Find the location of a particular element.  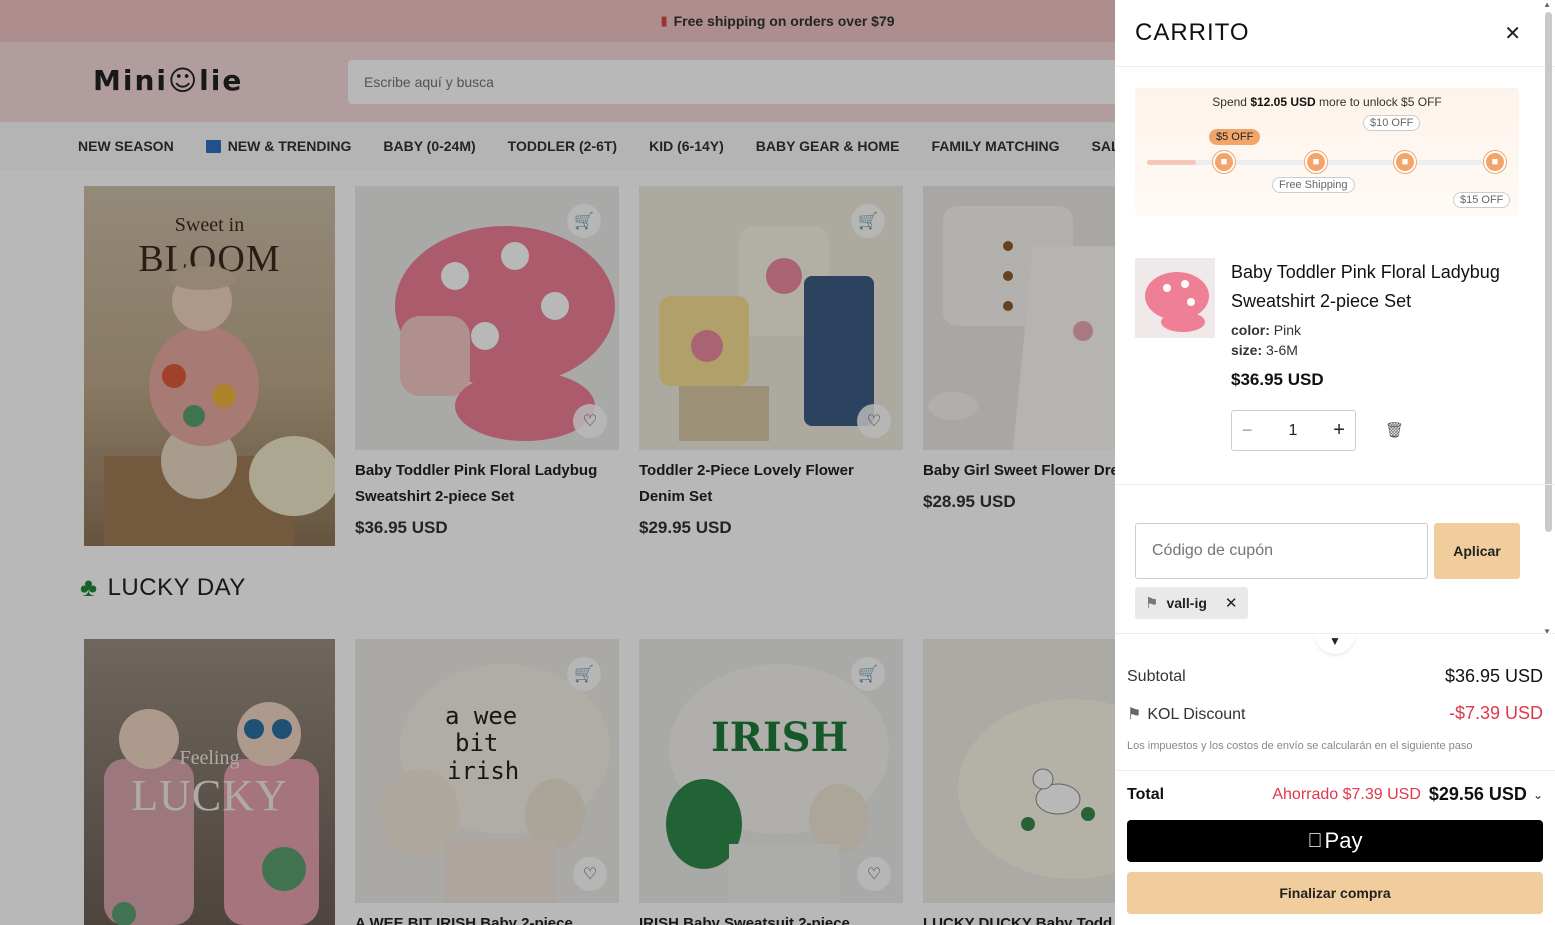

plus-icon: + is located at coordinates (1339, 430).